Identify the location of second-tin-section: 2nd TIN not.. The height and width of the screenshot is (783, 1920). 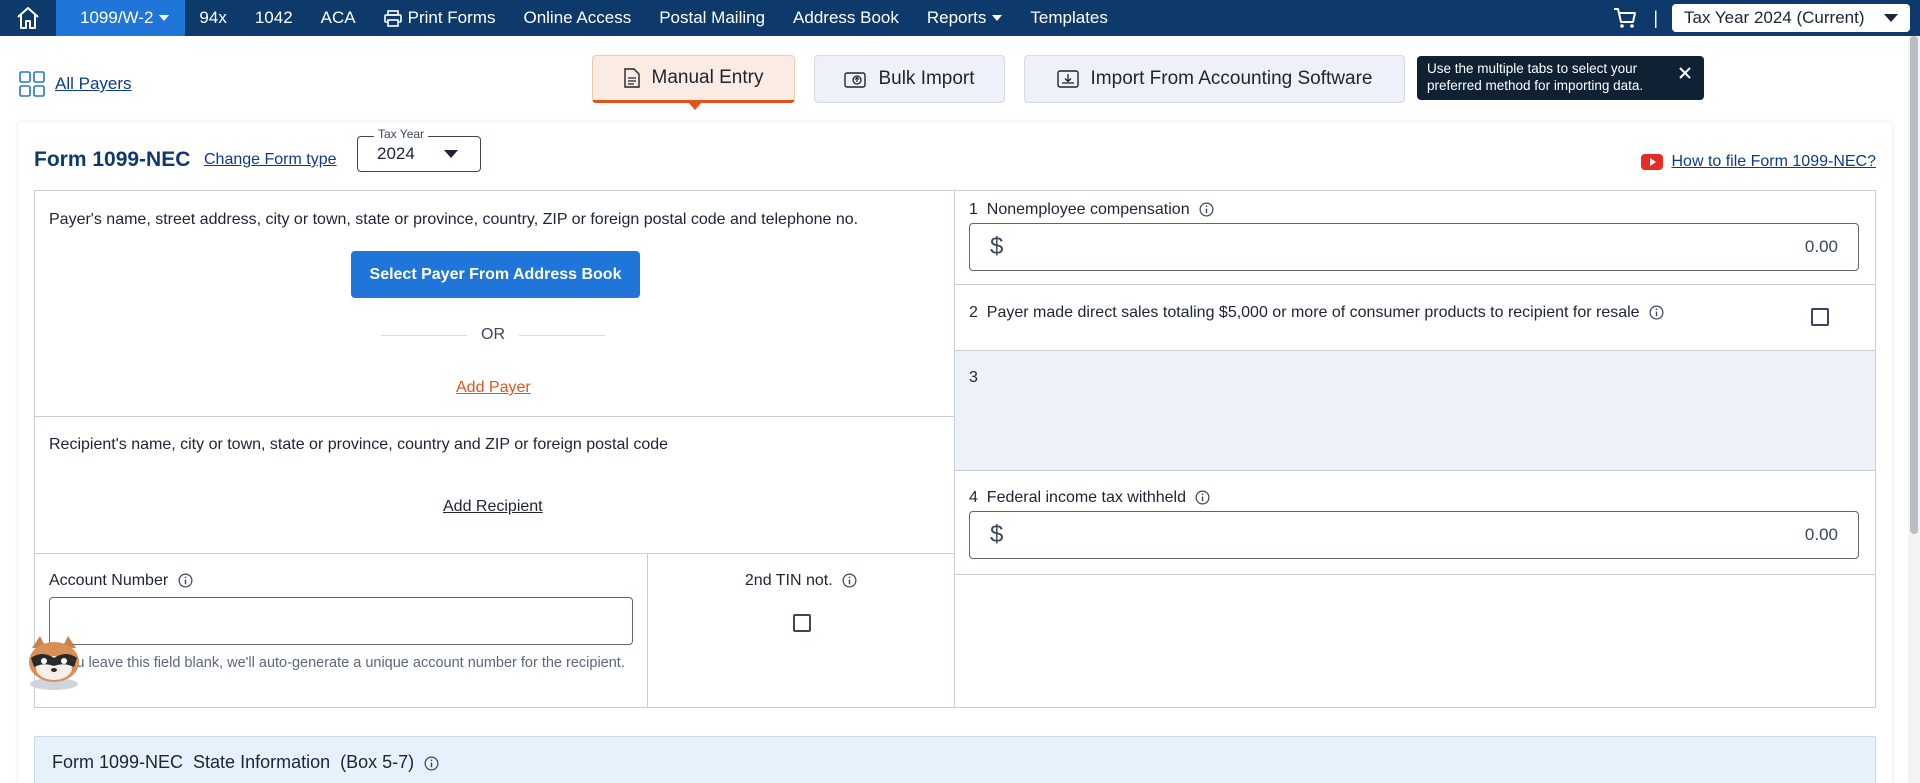
(801, 630).